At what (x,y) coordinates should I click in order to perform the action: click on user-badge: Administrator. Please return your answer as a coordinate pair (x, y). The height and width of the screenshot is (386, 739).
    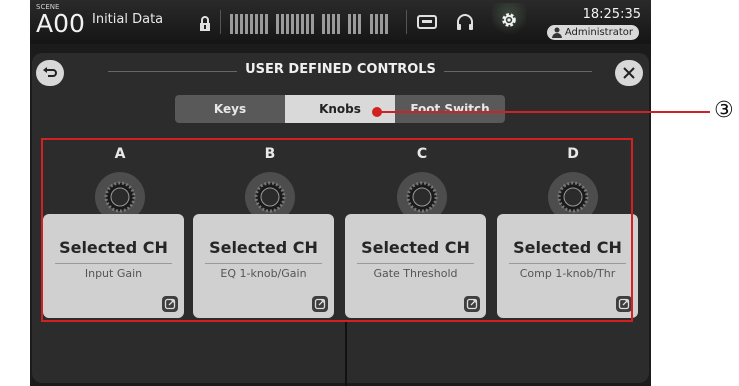
    Looking at the image, I should click on (592, 32).